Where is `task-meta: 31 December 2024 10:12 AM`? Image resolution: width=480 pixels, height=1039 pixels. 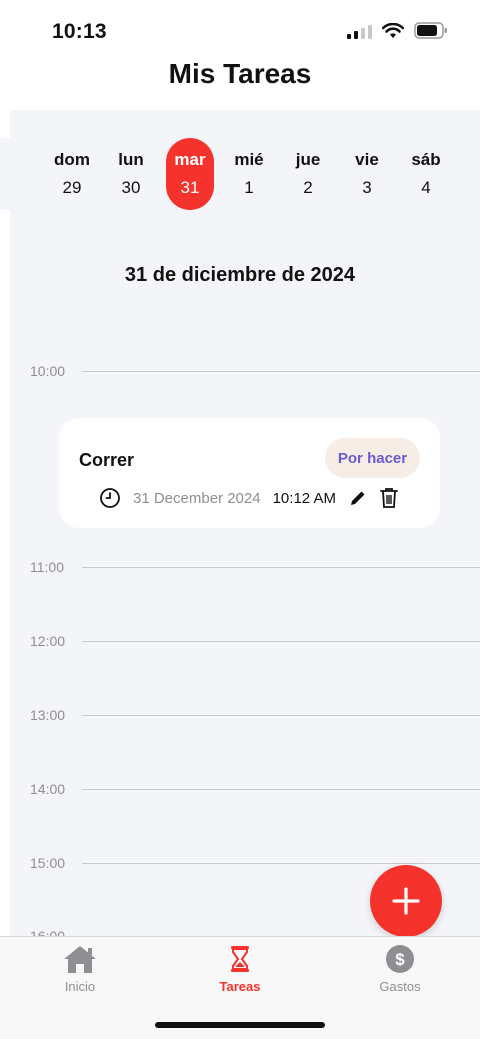 task-meta: 31 December 2024 10:12 AM is located at coordinates (249, 498).